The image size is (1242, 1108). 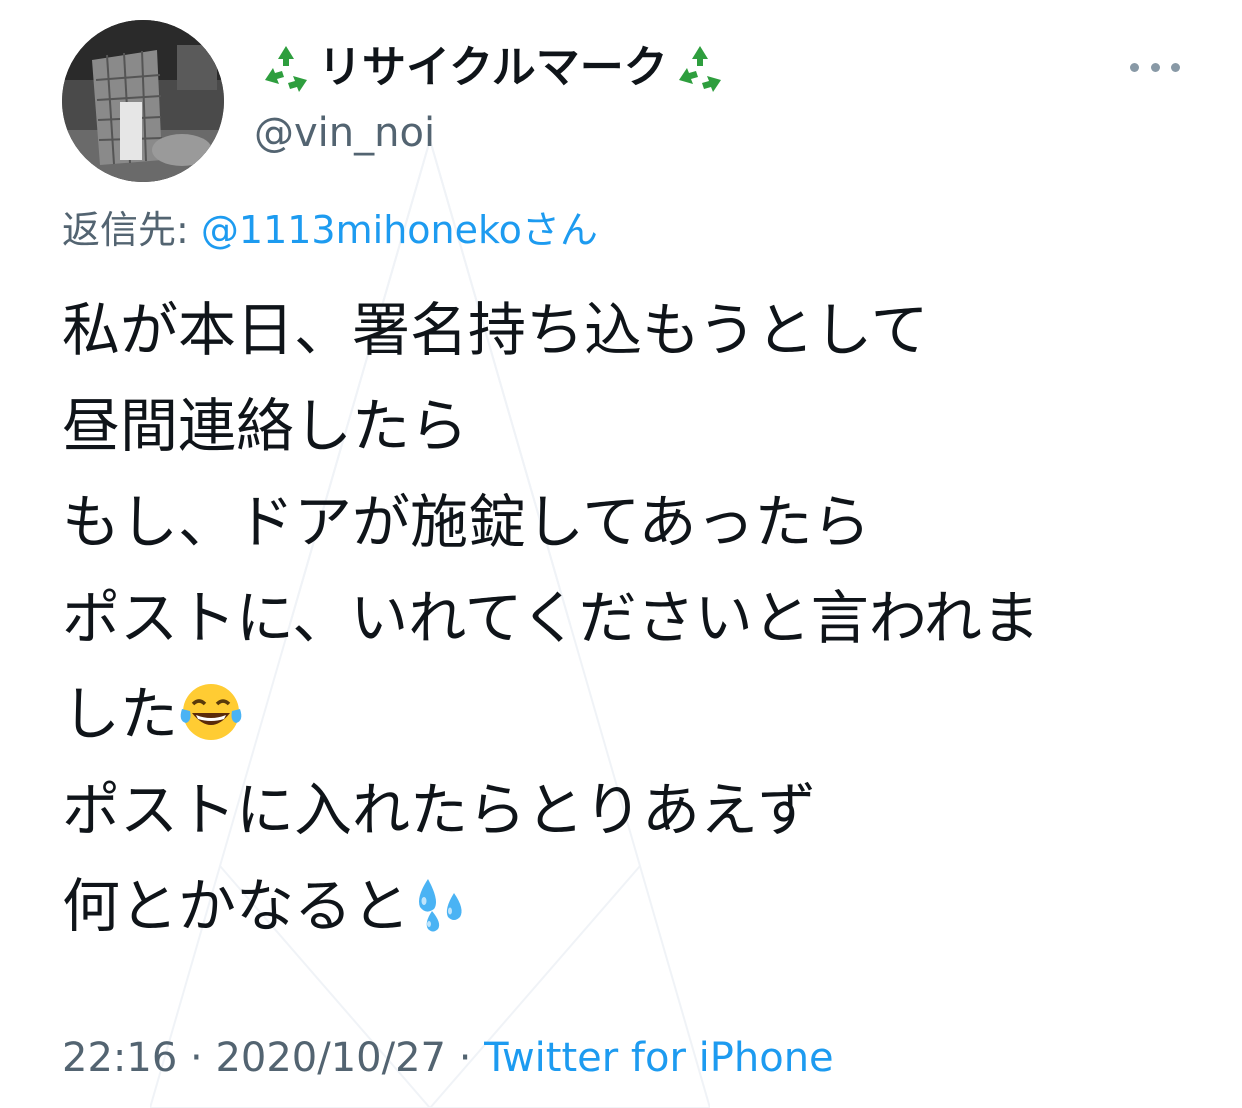 I want to click on tweet-text-line: もし、ドアが施錠してあったら, so click(x=466, y=522).